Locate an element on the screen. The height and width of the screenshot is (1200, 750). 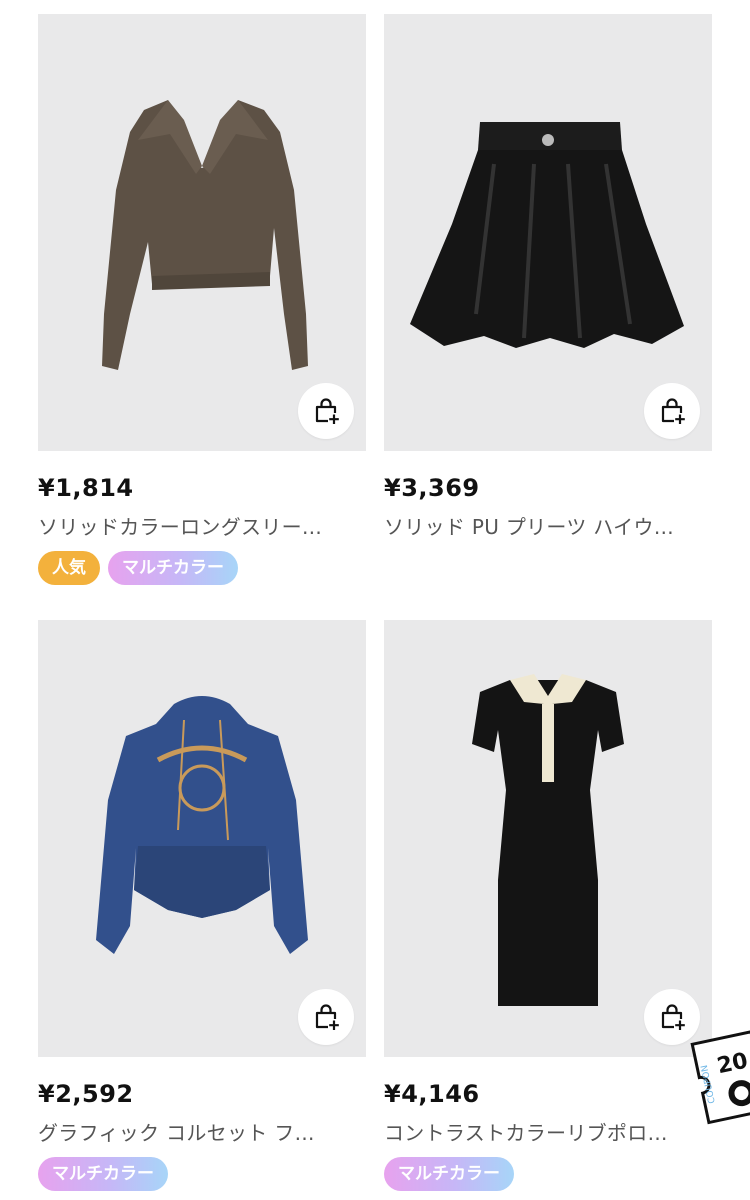
tag-popular: 人気 is located at coordinates (69, 568).